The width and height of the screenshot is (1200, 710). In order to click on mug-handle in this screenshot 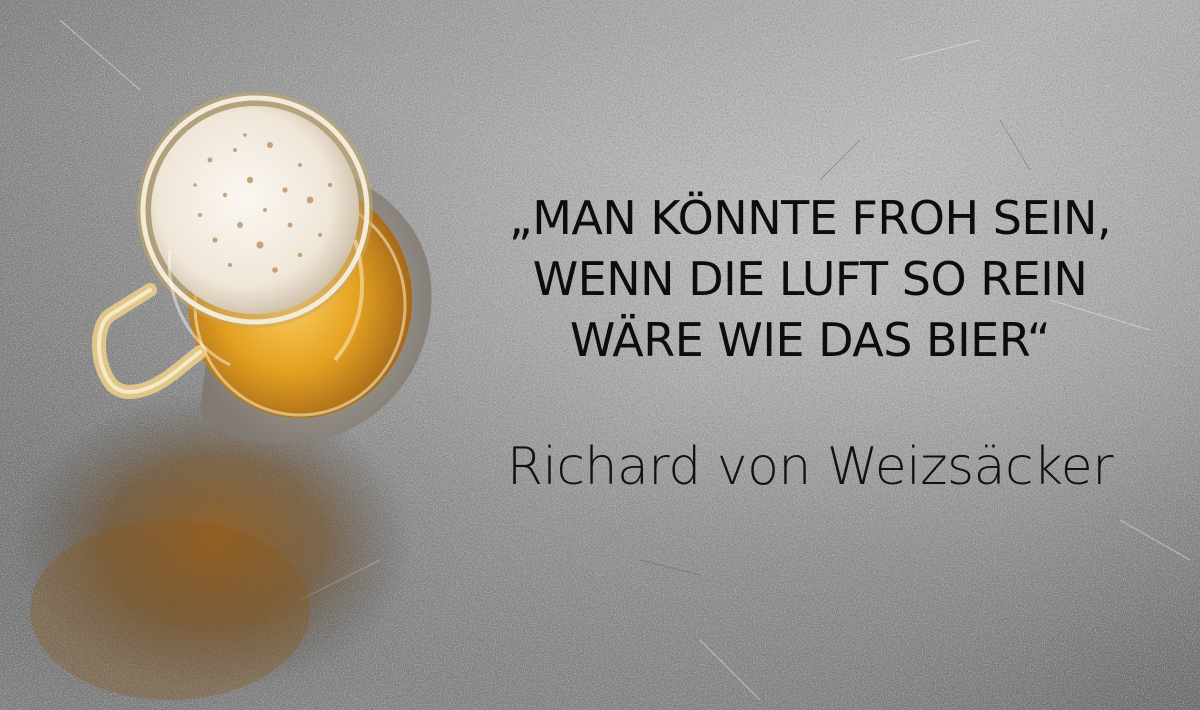, I will do `click(149, 341)`.